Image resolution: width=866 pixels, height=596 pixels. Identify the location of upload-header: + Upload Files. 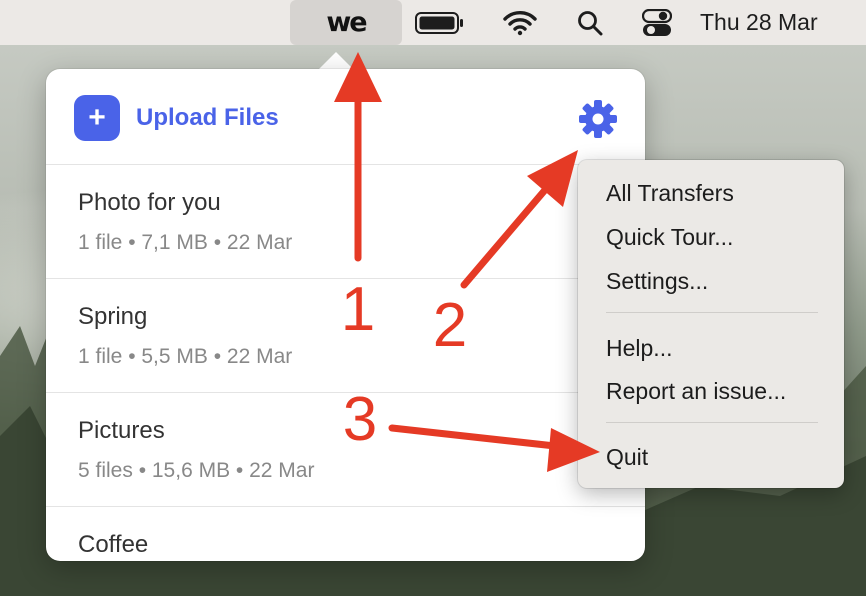
(345, 117).